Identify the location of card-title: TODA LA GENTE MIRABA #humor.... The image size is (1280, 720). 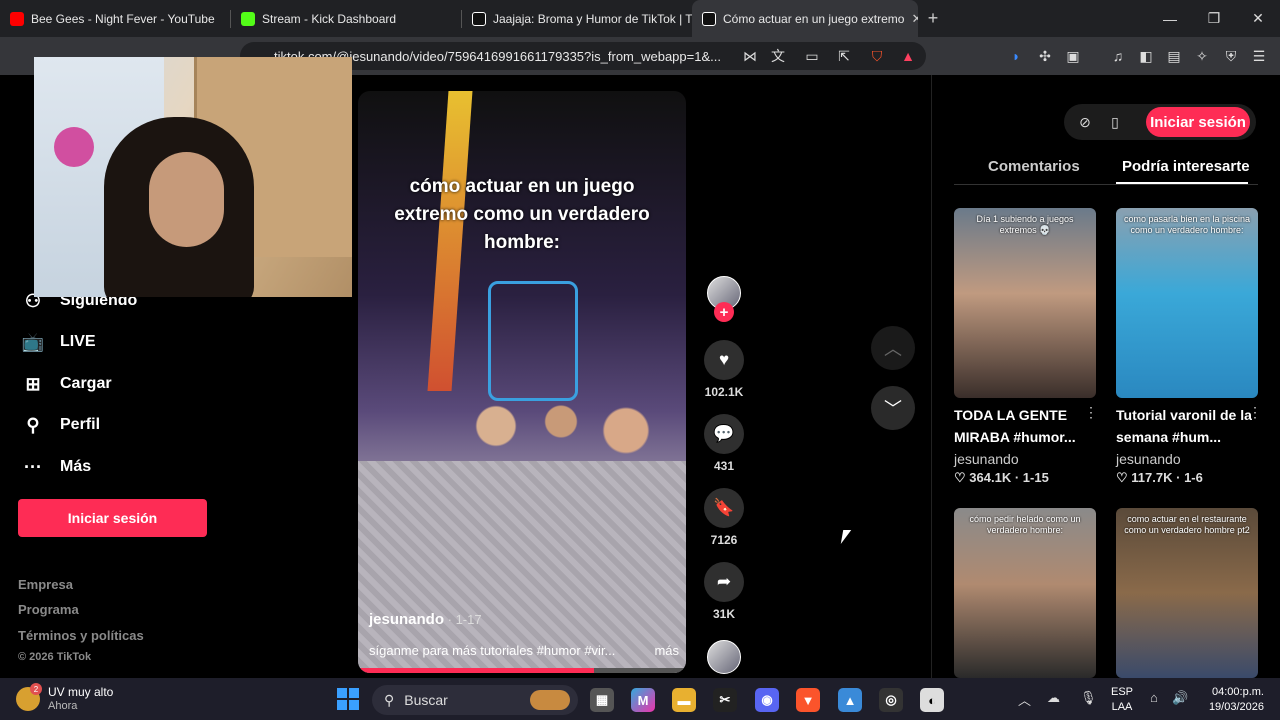
(1025, 426).